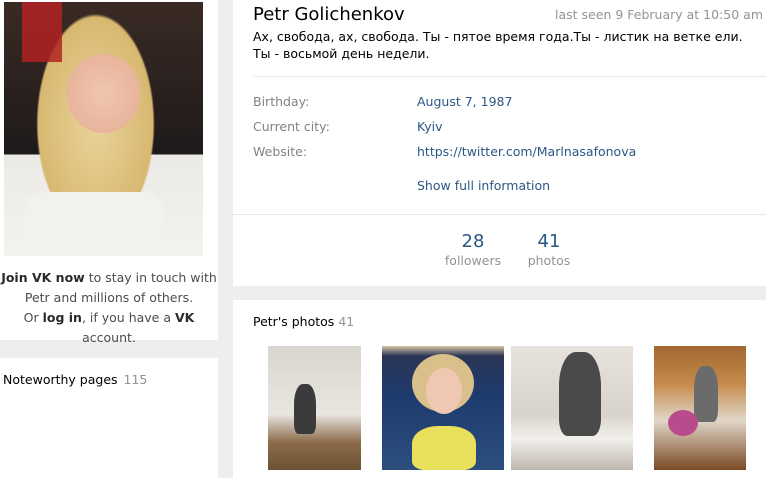  What do you see at coordinates (280, 151) in the screenshot?
I see `info-label: Website:` at bounding box center [280, 151].